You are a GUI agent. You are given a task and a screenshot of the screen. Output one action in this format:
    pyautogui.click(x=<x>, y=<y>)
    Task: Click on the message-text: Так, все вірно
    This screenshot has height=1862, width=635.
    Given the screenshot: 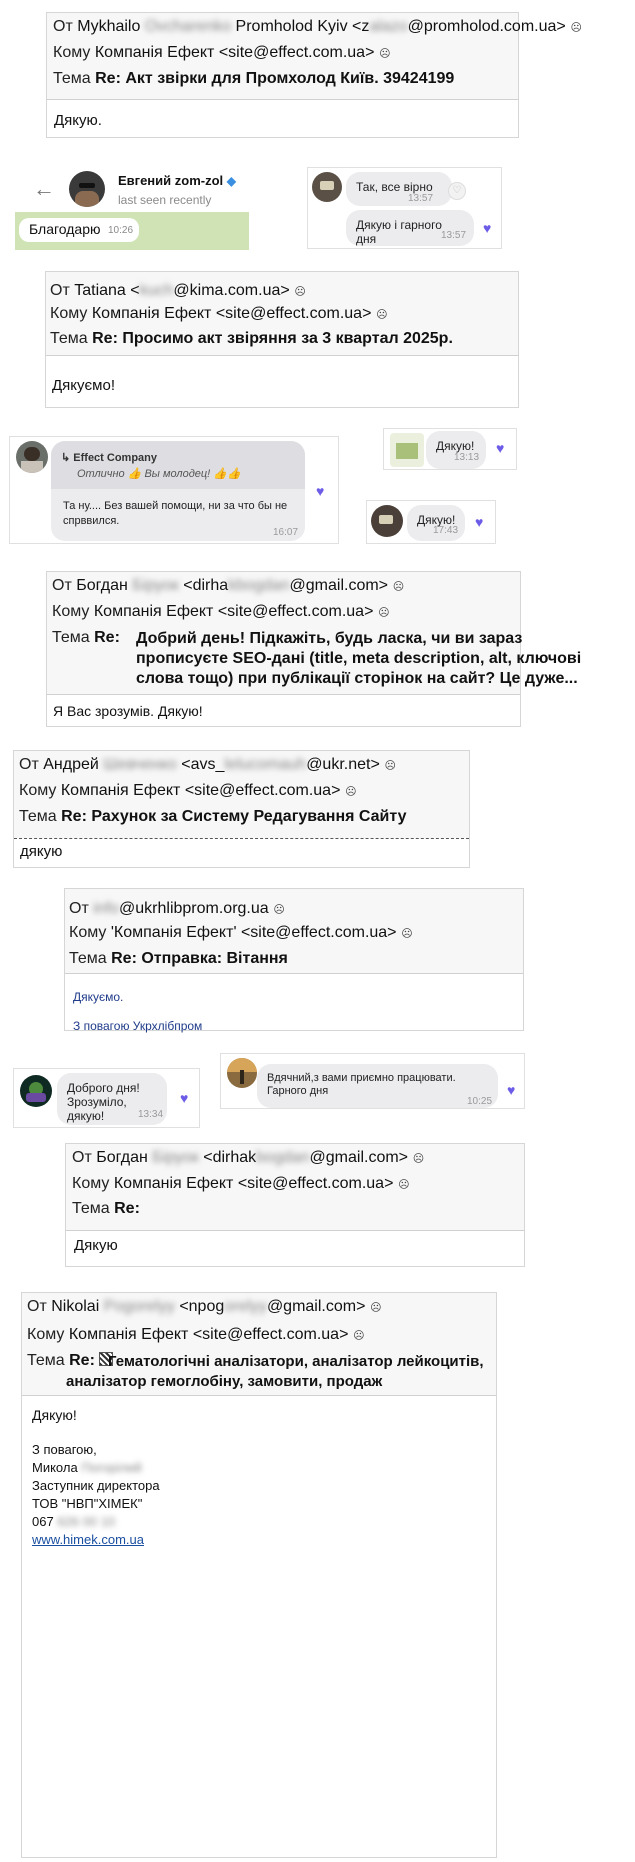 What is the action you would take?
    pyautogui.click(x=394, y=187)
    